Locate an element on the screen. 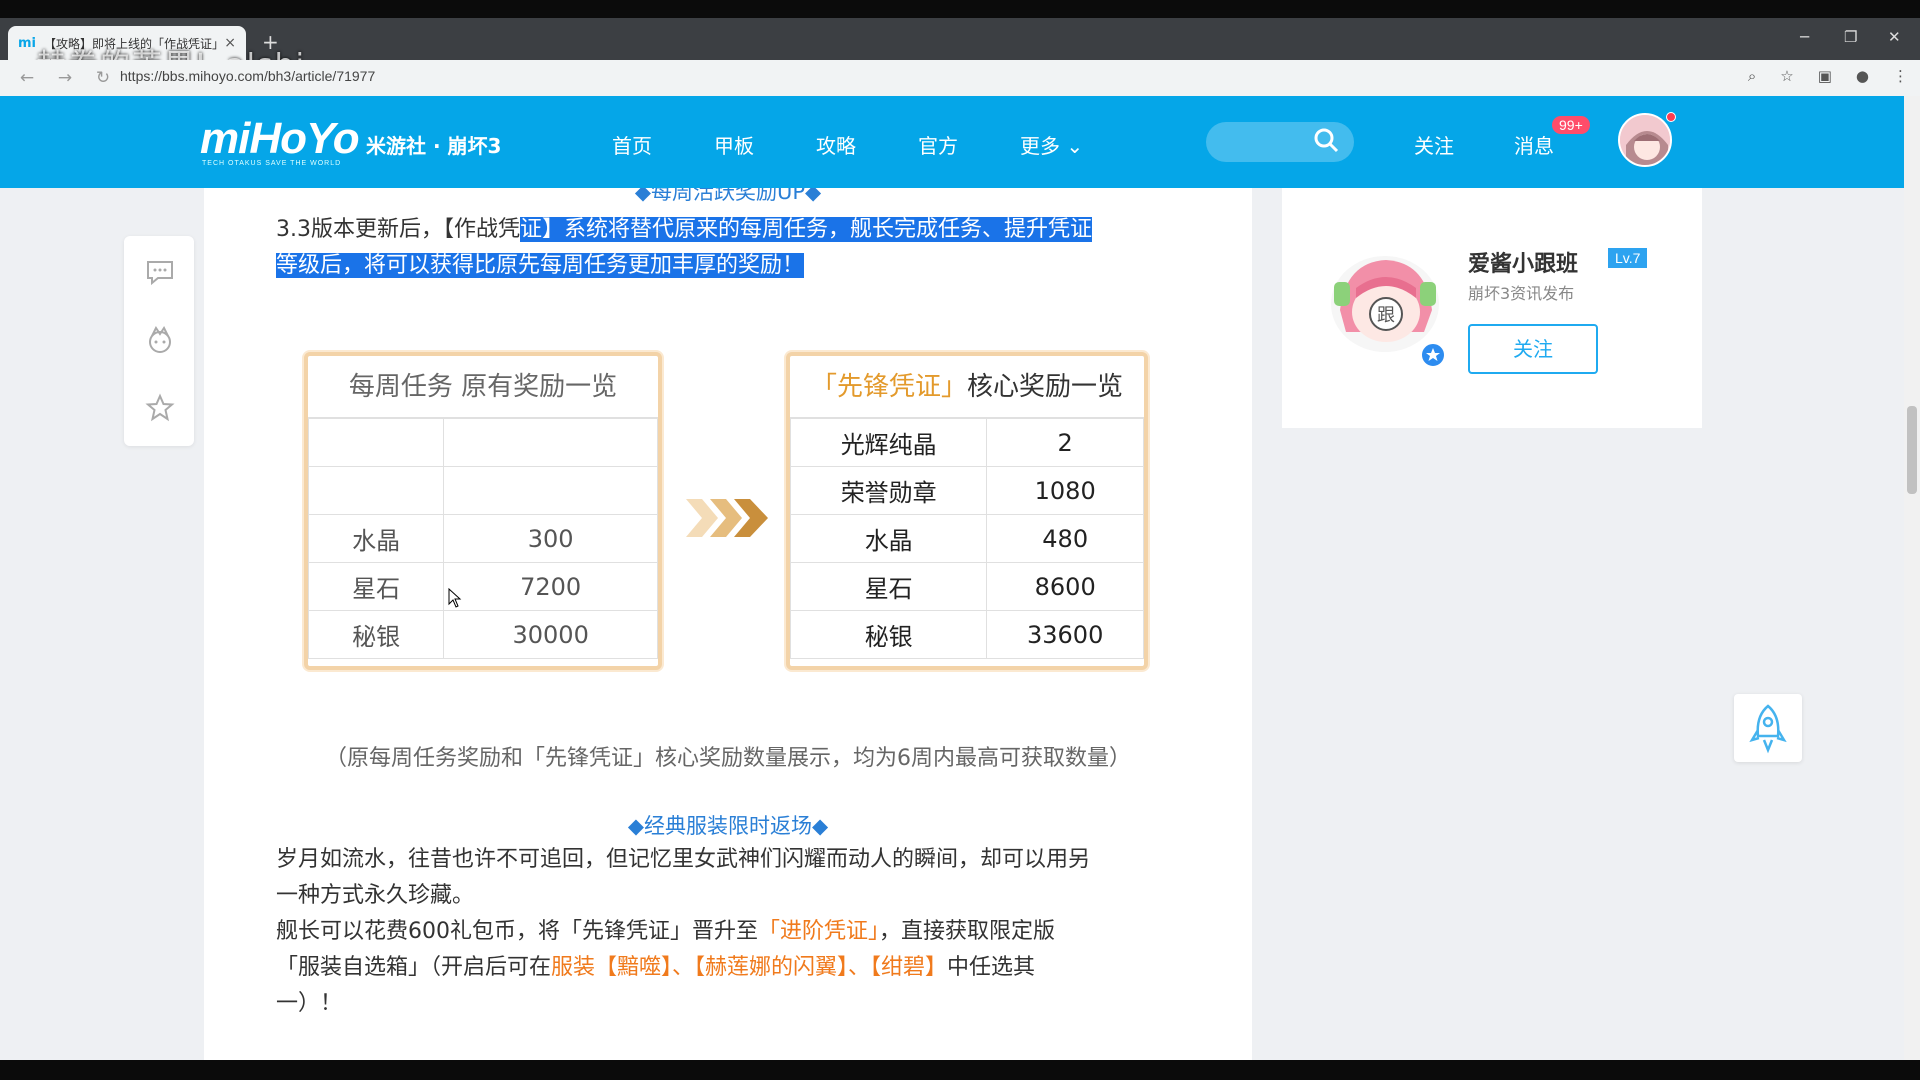 The width and height of the screenshot is (1920, 1080). close-window-icon: ✕ is located at coordinates (1894, 37).